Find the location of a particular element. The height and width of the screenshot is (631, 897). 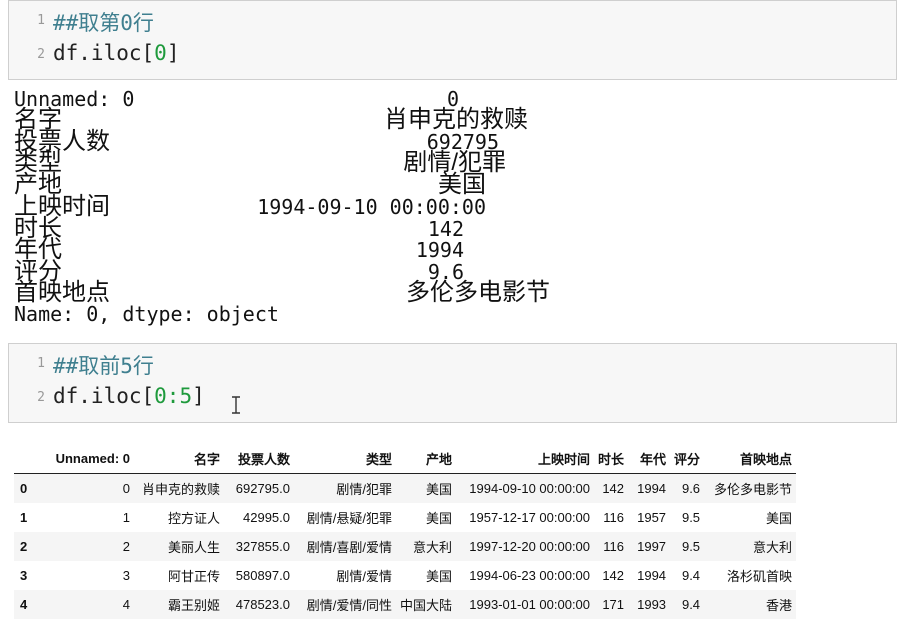

series-footer: Name: 0, dtype: object is located at coordinates (146, 314).